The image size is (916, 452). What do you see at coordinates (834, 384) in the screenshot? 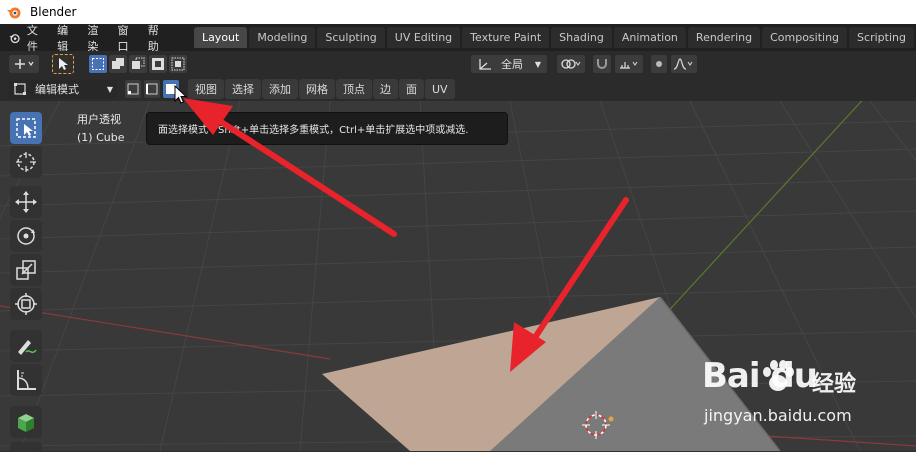
I see `watermark-cn: 经验` at bounding box center [834, 384].